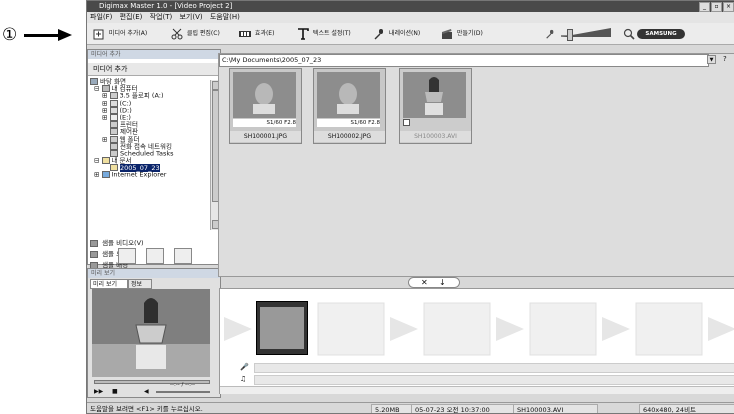  What do you see at coordinates (331, 33) in the screenshot?
I see `text-label: 텍스트 설정(T)` at bounding box center [331, 33].